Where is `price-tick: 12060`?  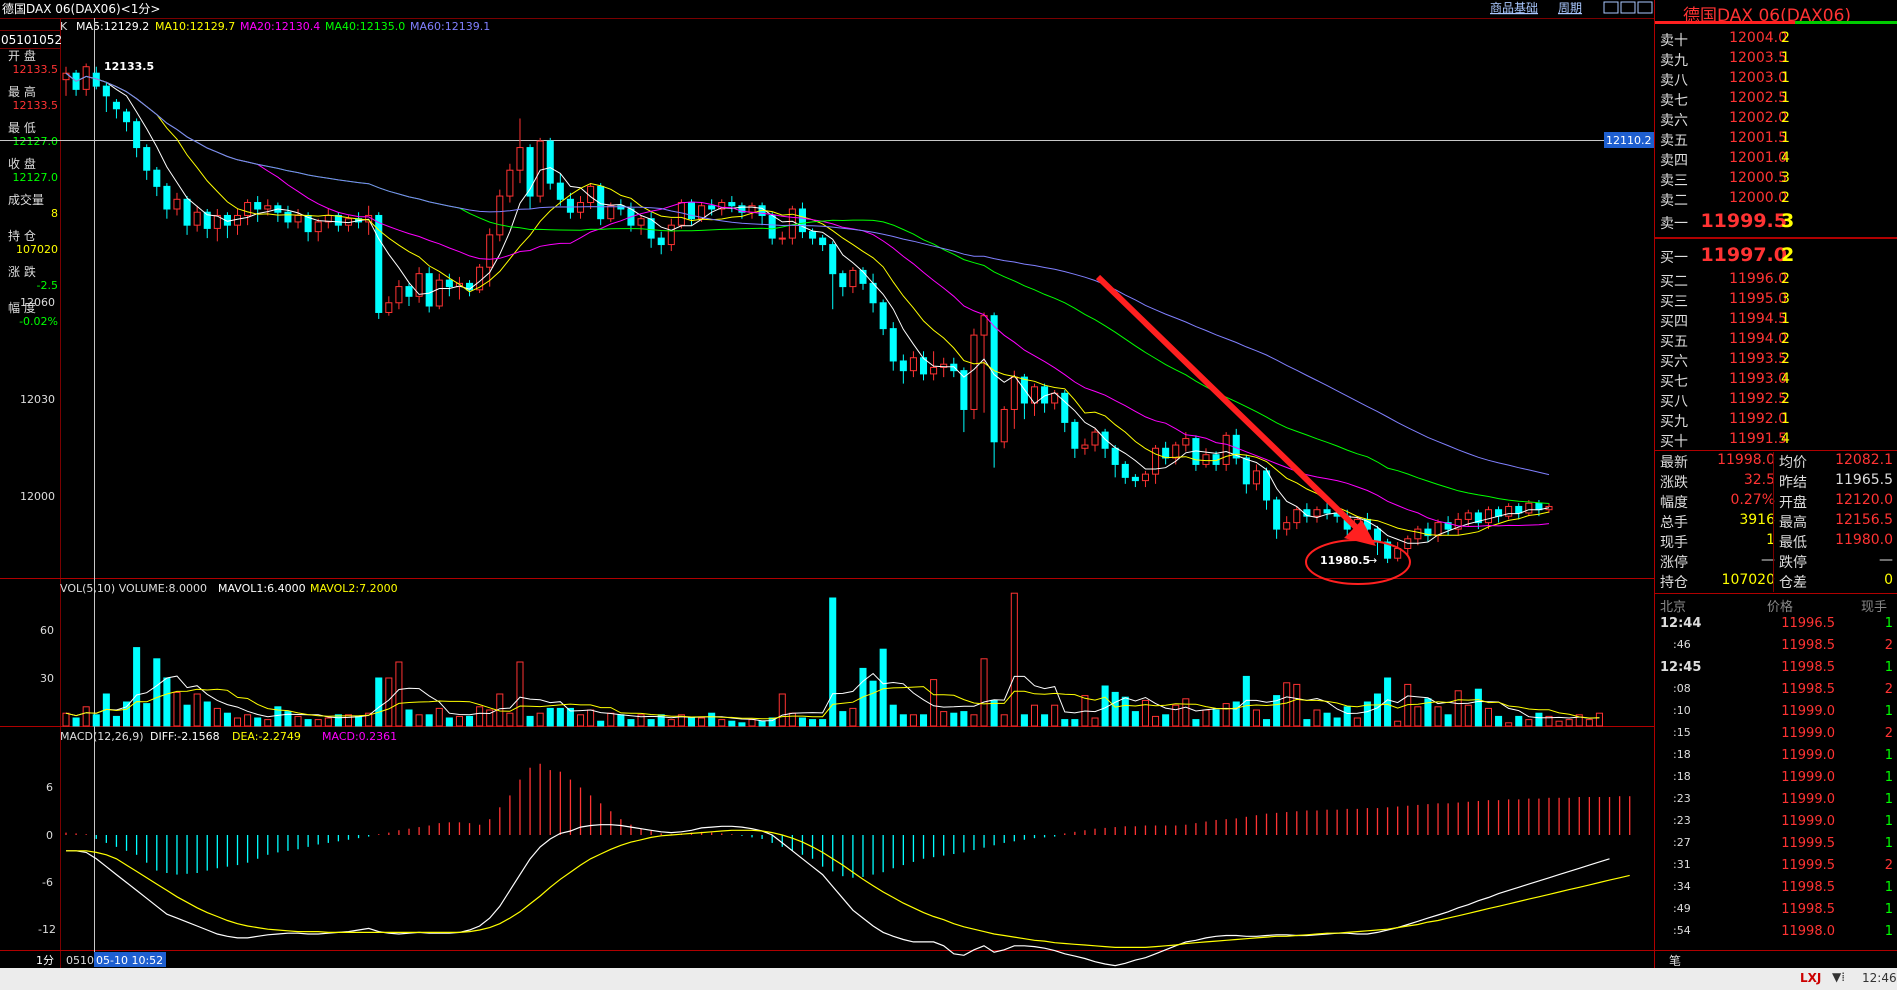 price-tick: 12060 is located at coordinates (37, 302).